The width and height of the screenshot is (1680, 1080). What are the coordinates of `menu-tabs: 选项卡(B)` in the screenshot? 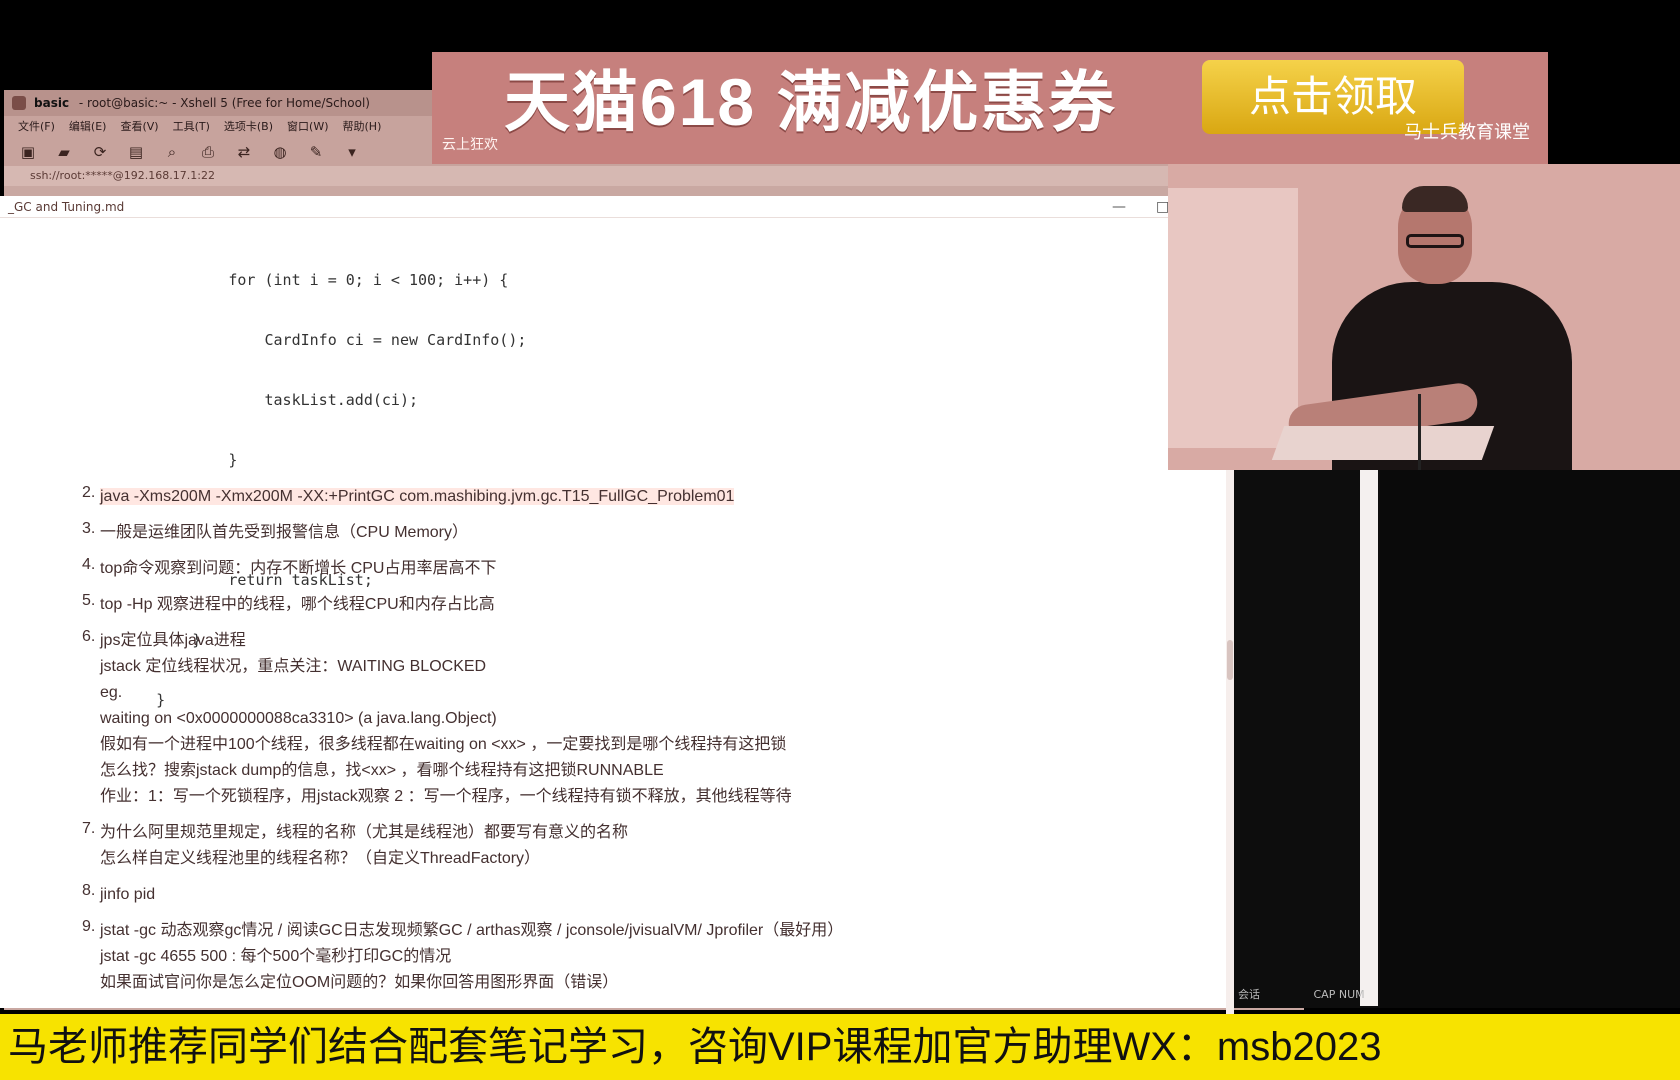 It's located at (248, 127).